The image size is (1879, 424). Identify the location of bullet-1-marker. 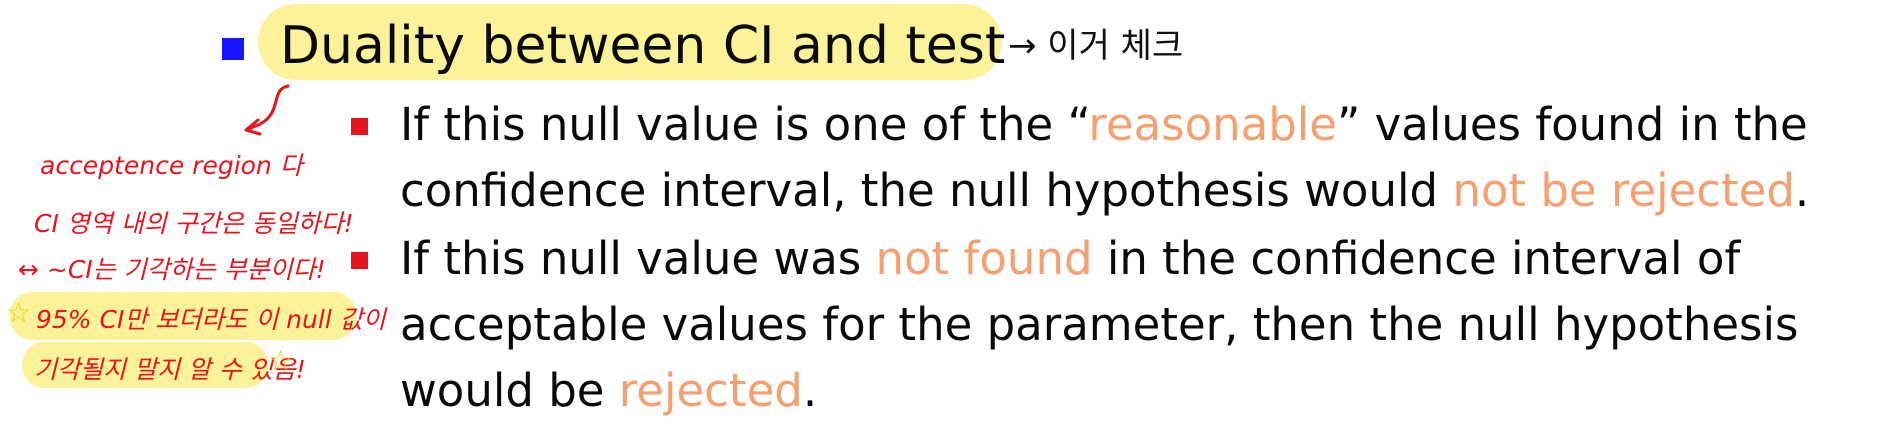
(359, 126).